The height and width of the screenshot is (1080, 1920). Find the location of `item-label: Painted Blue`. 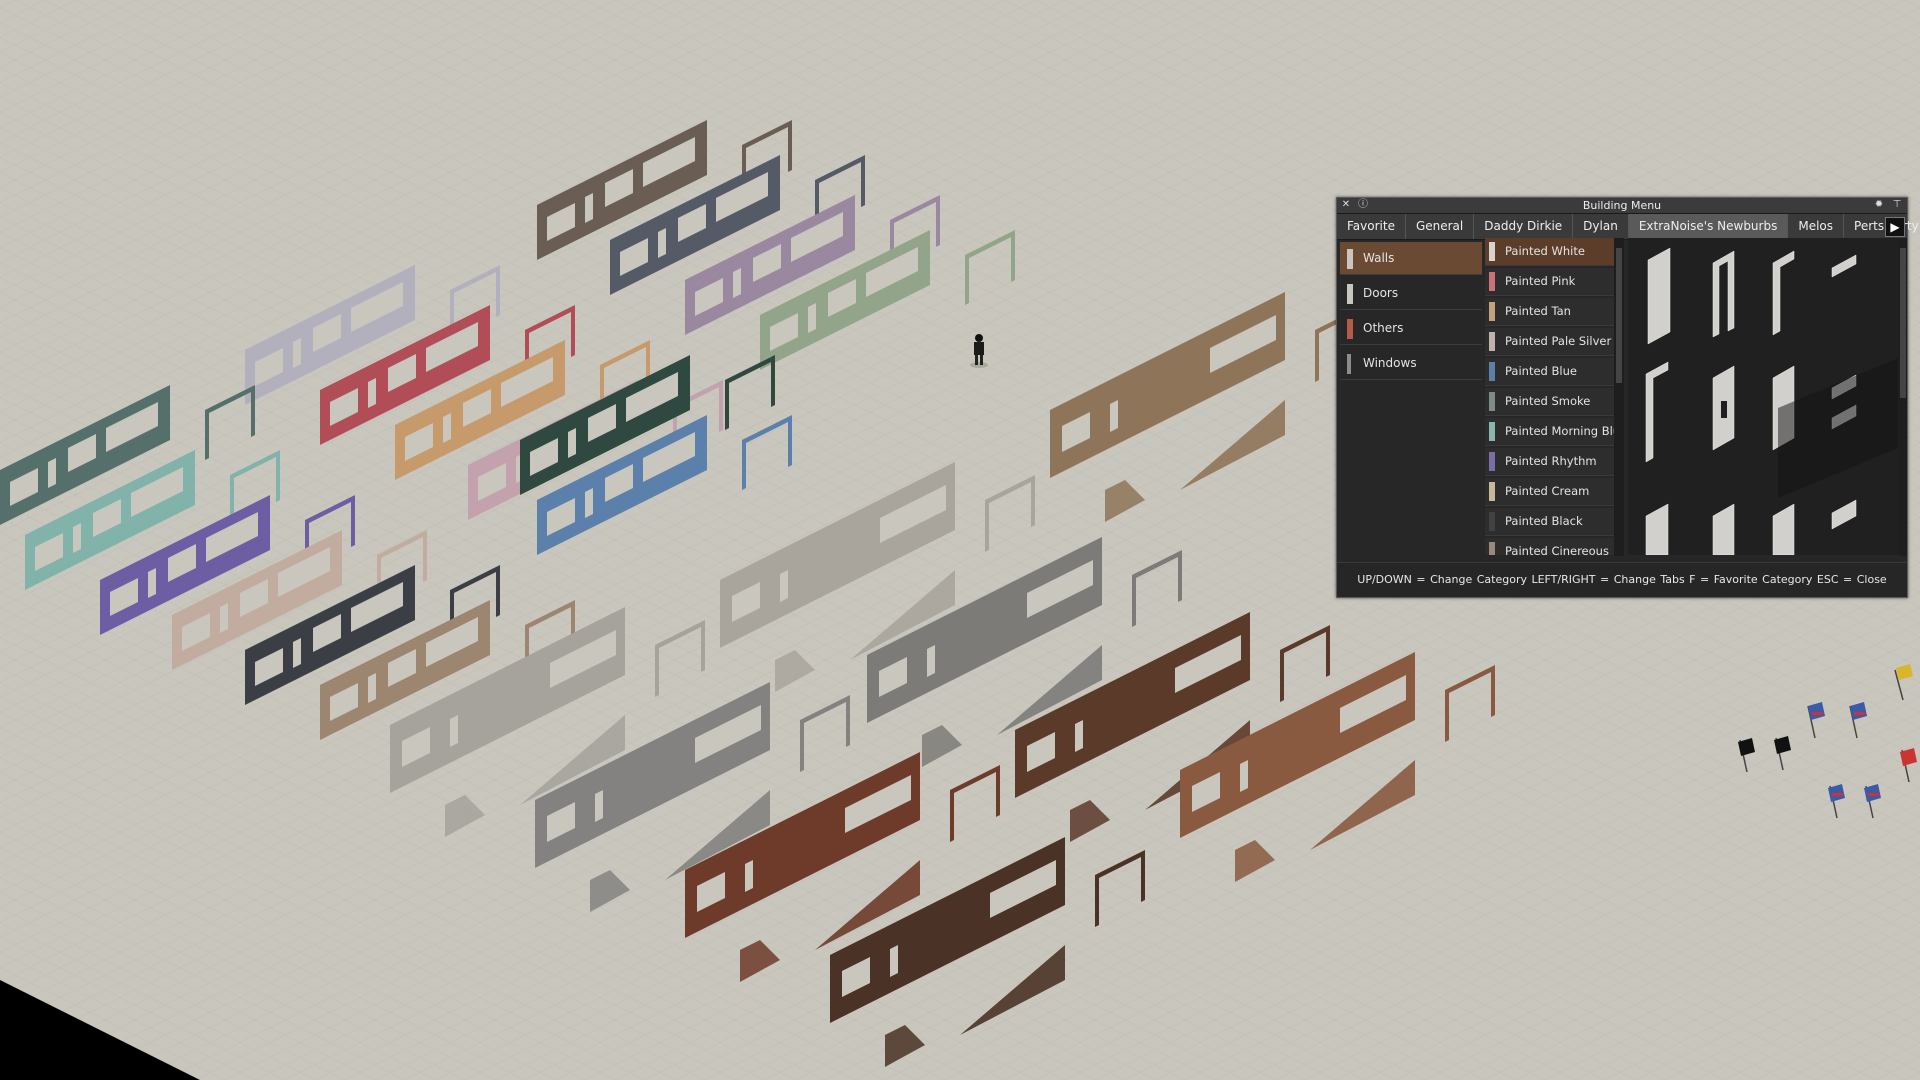

item-label: Painted Blue is located at coordinates (1541, 371).